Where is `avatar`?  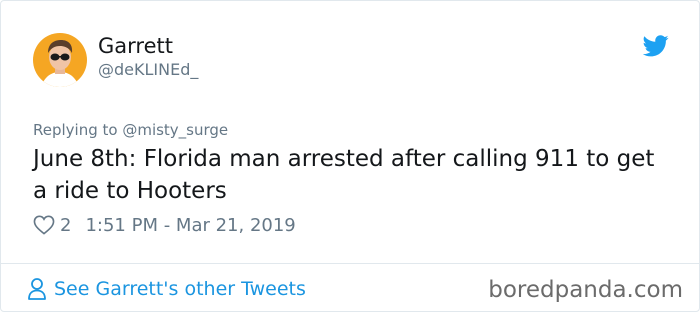
avatar is located at coordinates (60, 60).